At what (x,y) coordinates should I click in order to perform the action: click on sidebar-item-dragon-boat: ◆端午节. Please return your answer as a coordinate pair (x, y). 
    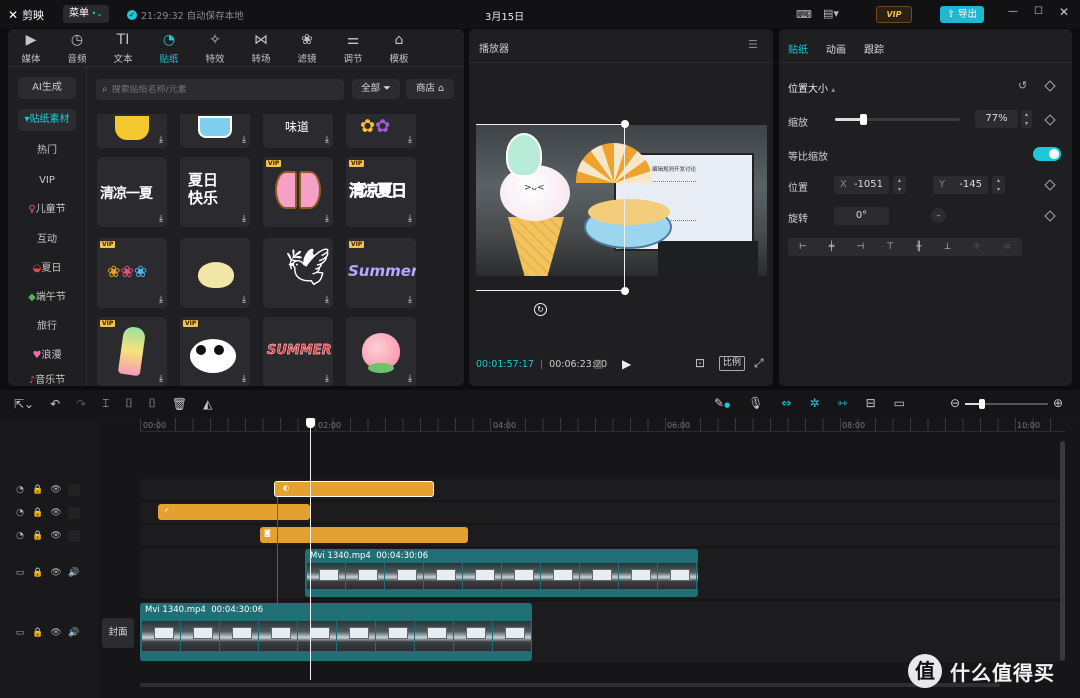
    Looking at the image, I should click on (47, 298).